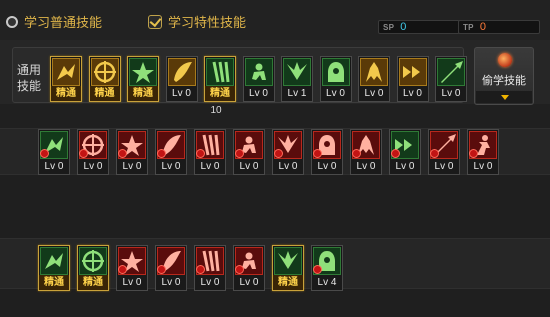 This screenshot has width=550, height=317. I want to click on counter-tag: TP, so click(468, 27).